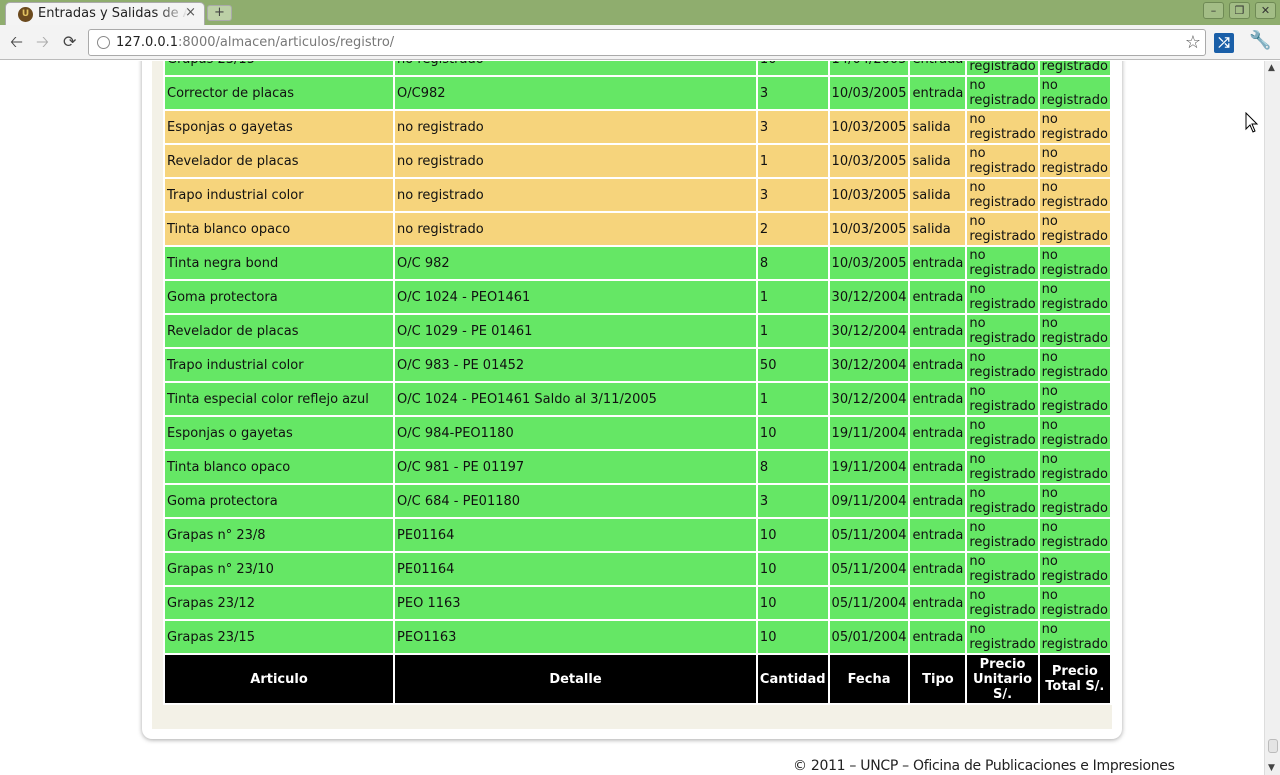 This screenshot has height=775, width=1280. What do you see at coordinates (42, 42) in the screenshot?
I see `forward-arrow-icon: 🡢` at bounding box center [42, 42].